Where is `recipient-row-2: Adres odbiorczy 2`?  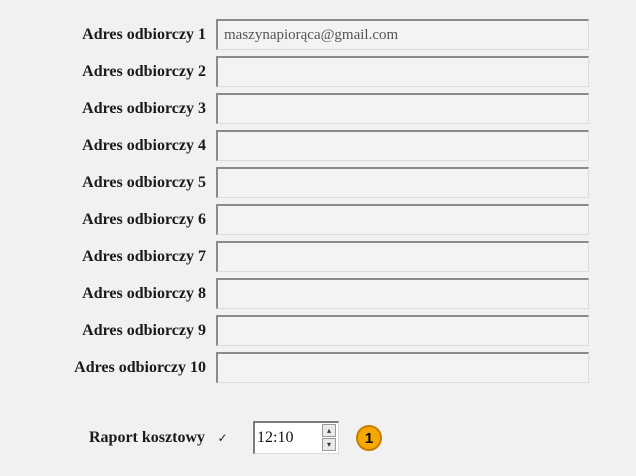
recipient-row-2: Adres odbiorczy 2 is located at coordinates (318, 72).